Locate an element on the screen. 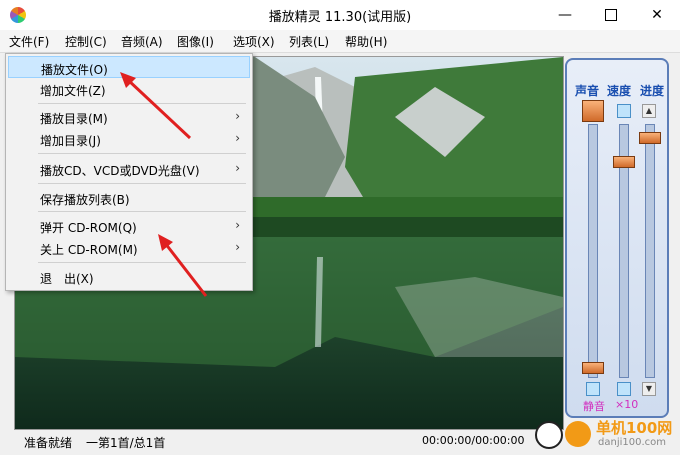 Image resolution: width=680 pixels, height=455 pixels. menu-item-add-folder: 增加目录(J) › is located at coordinates (129, 139).